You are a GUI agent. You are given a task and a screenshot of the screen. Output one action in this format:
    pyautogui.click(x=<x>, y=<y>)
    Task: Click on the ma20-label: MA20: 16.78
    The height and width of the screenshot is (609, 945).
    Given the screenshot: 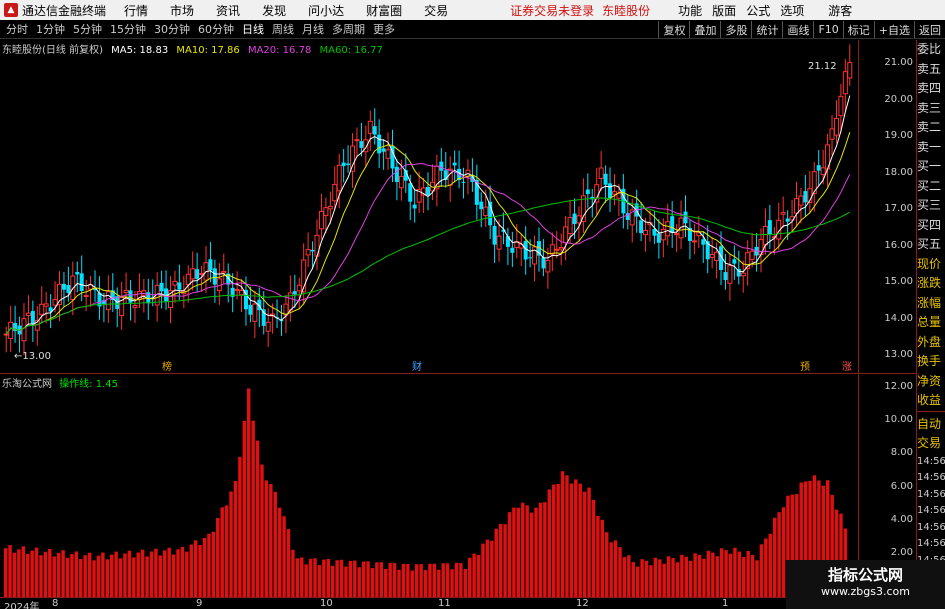 What is the action you would take?
    pyautogui.click(x=279, y=50)
    